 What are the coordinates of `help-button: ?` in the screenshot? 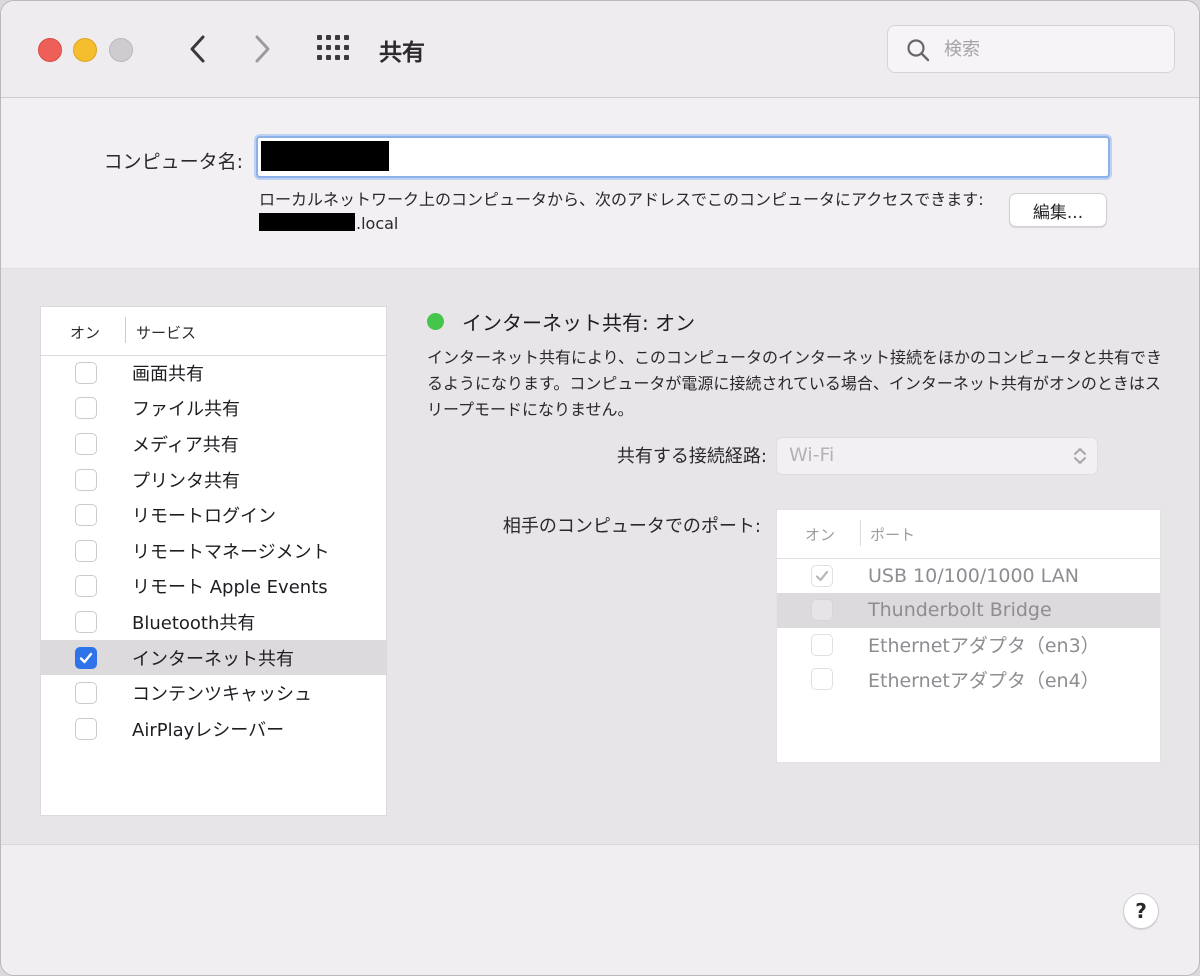 It's located at (1141, 911).